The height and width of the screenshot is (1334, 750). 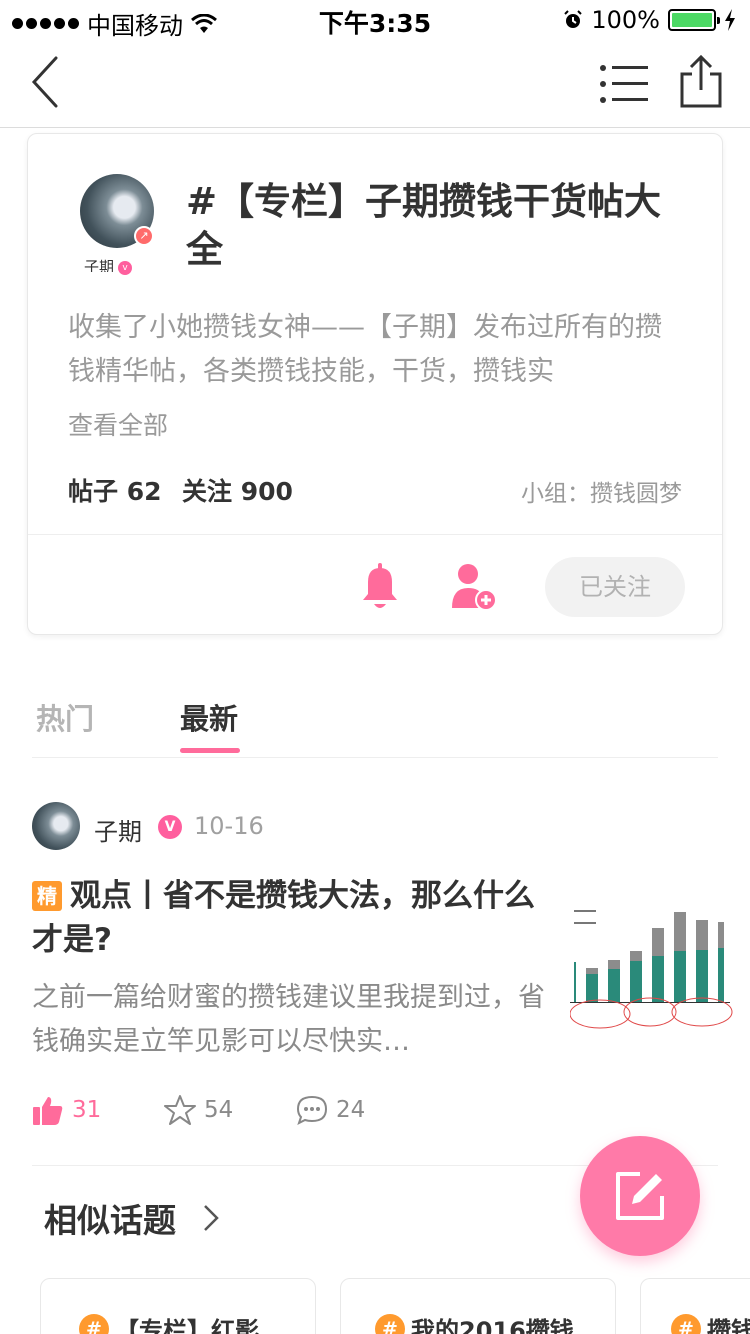 I want to click on status-bar-right: 100%, so click(x=649, y=20).